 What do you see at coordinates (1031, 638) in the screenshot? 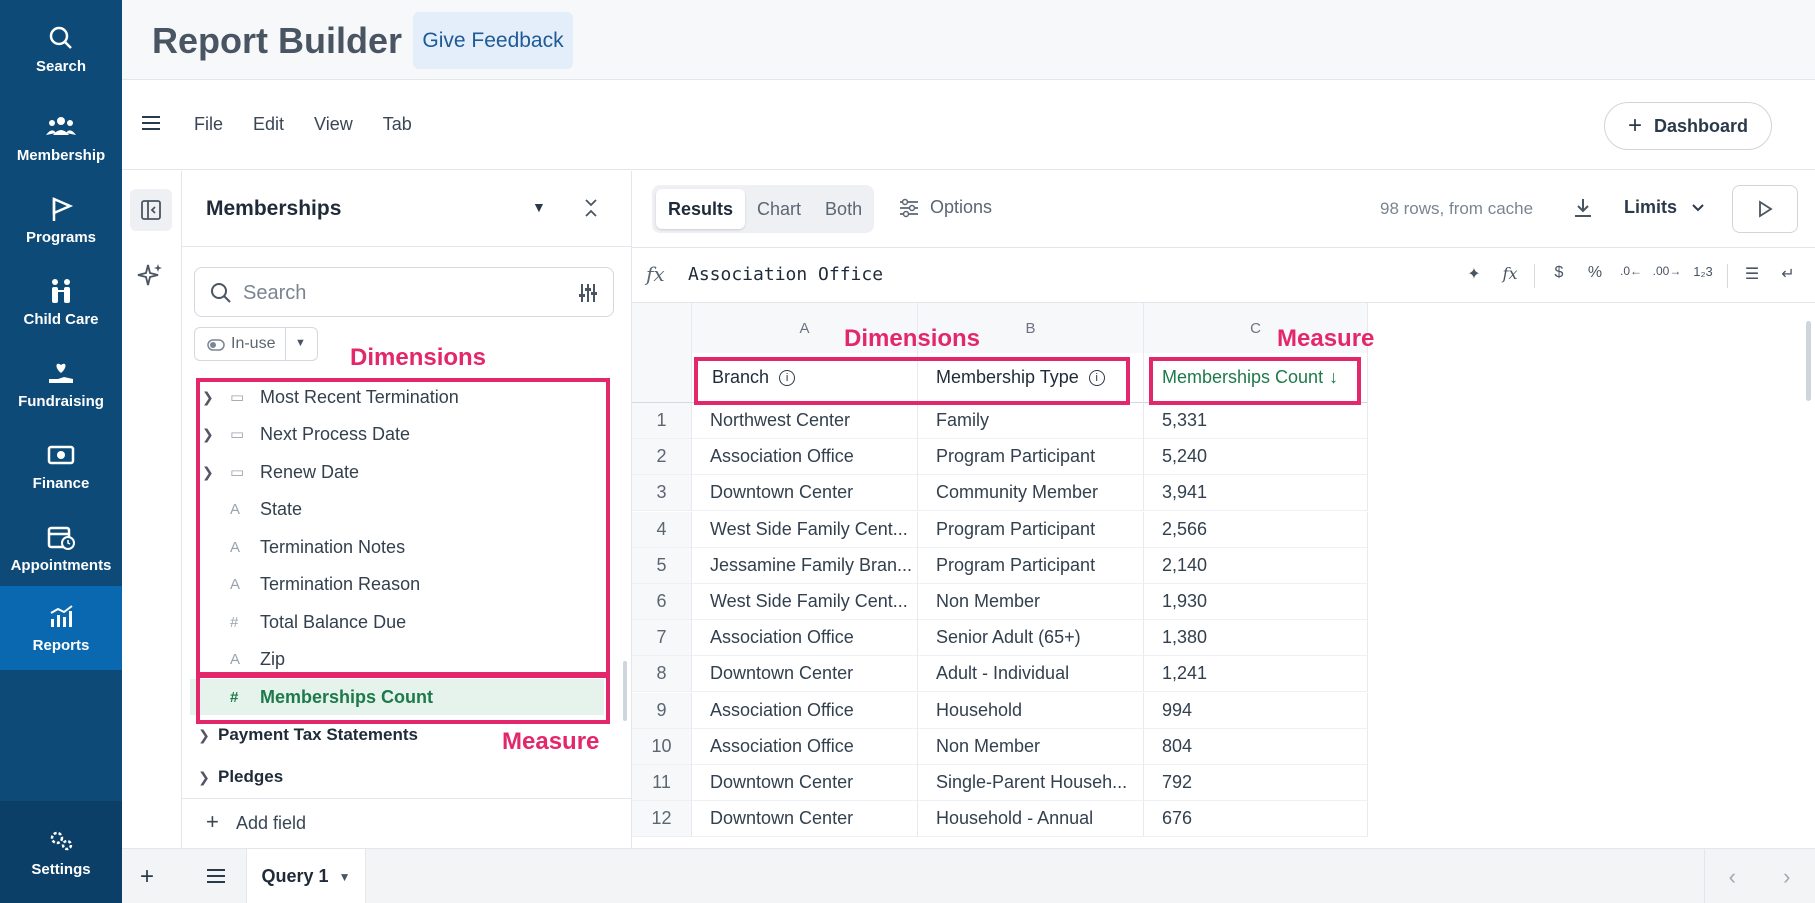
I see `cell-membership-type: Senior Adult (65+)` at bounding box center [1031, 638].